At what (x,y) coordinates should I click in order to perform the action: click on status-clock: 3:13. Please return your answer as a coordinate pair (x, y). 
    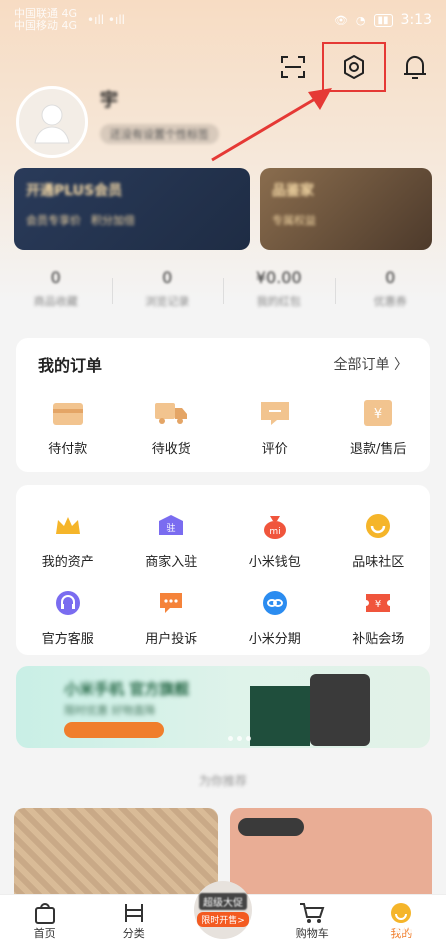
    Looking at the image, I should click on (416, 20).